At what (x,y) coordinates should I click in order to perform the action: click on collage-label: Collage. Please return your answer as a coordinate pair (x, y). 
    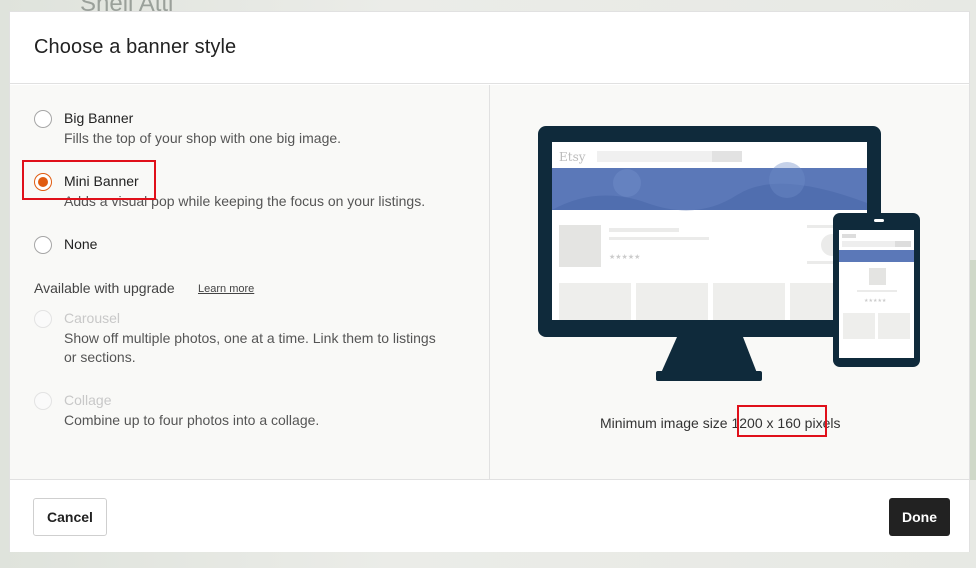
    Looking at the image, I should click on (88, 400).